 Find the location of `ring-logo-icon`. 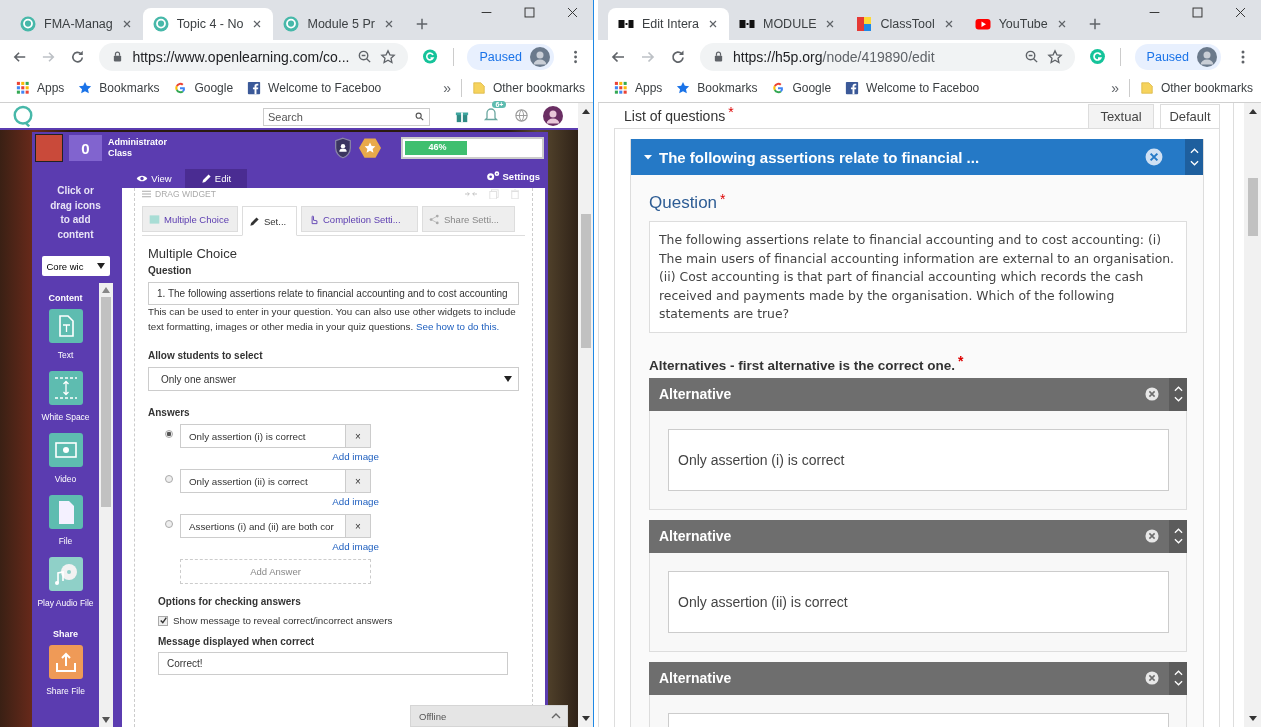

ring-logo-icon is located at coordinates (23, 115).